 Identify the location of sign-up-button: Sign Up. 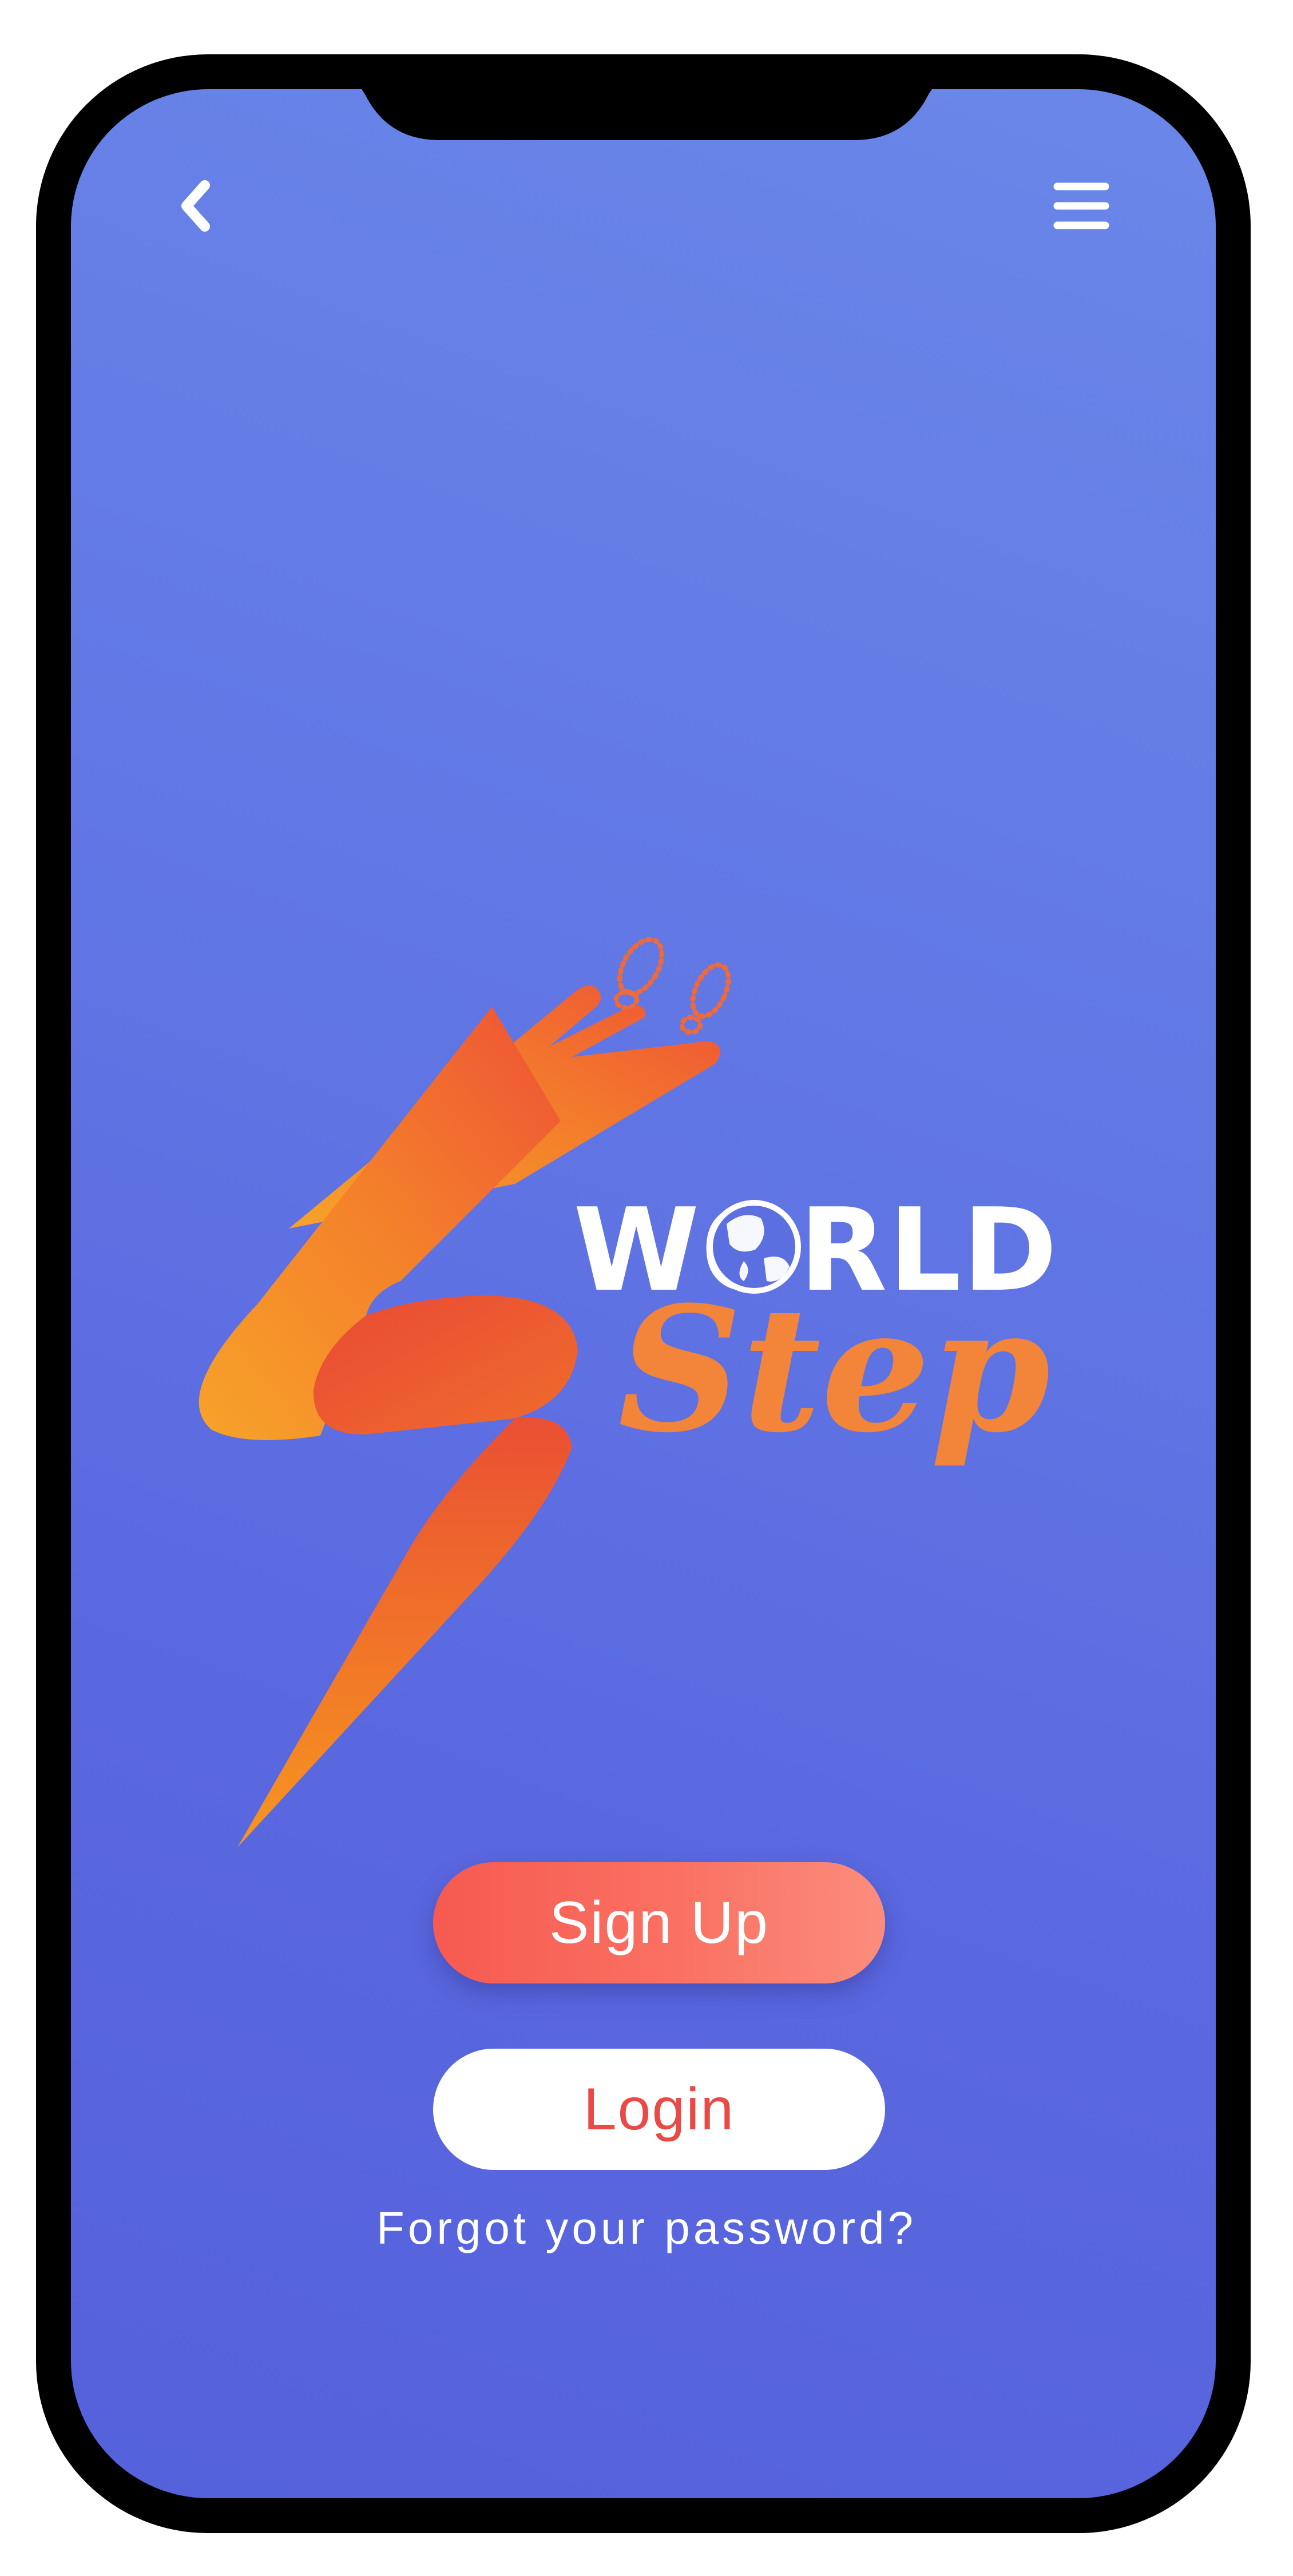
(659, 1922).